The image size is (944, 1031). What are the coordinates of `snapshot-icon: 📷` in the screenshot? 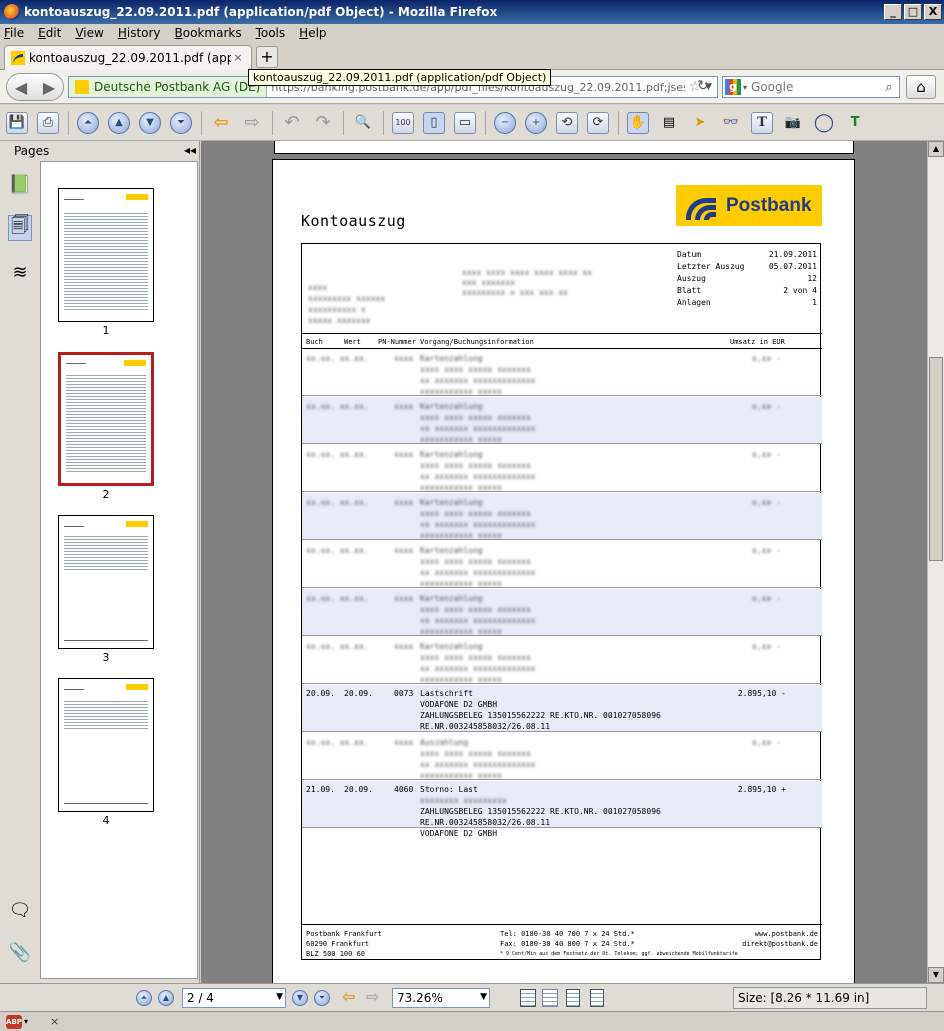 It's located at (793, 123).